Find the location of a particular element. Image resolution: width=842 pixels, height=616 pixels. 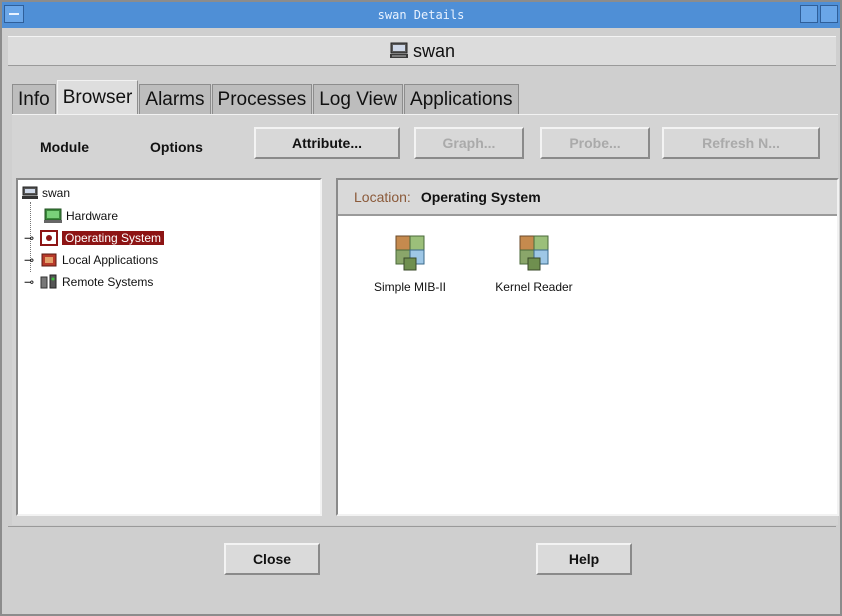

host-header: swan is located at coordinates (422, 51).